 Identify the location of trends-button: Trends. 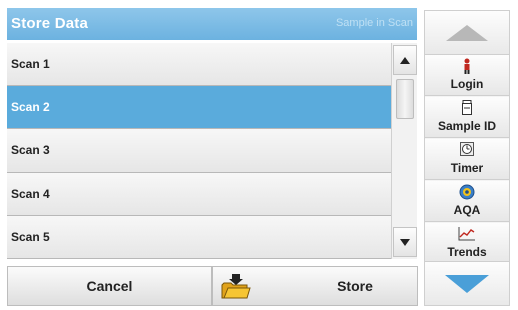
(467, 243).